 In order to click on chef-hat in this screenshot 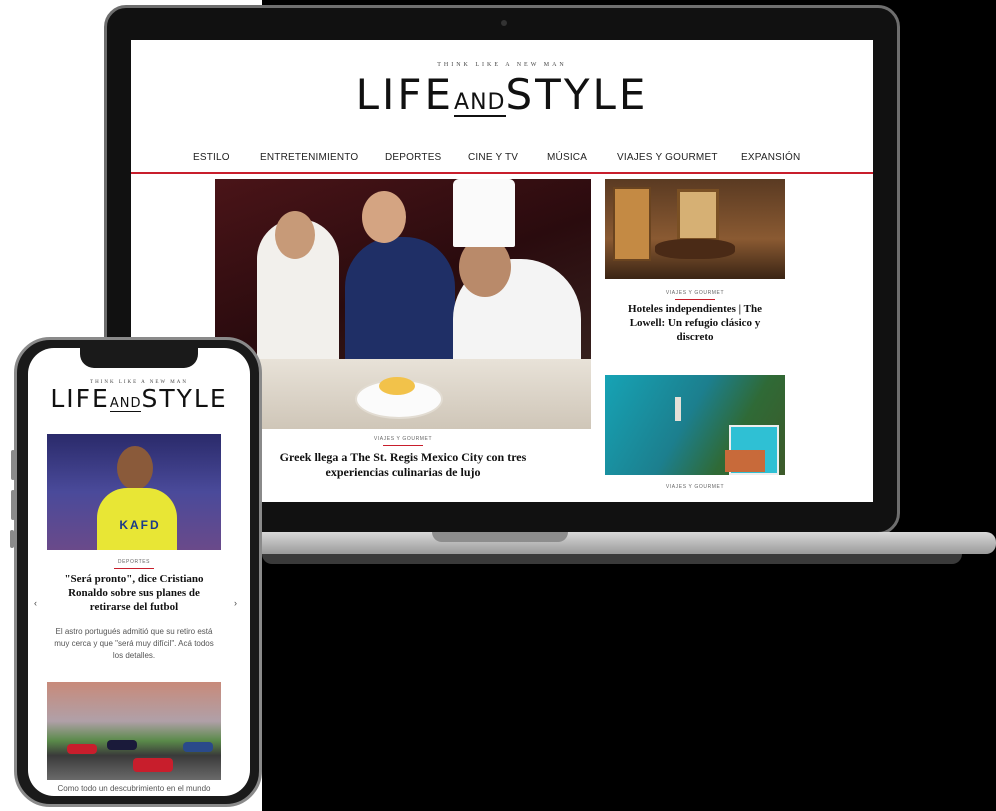, I will do `click(484, 213)`.